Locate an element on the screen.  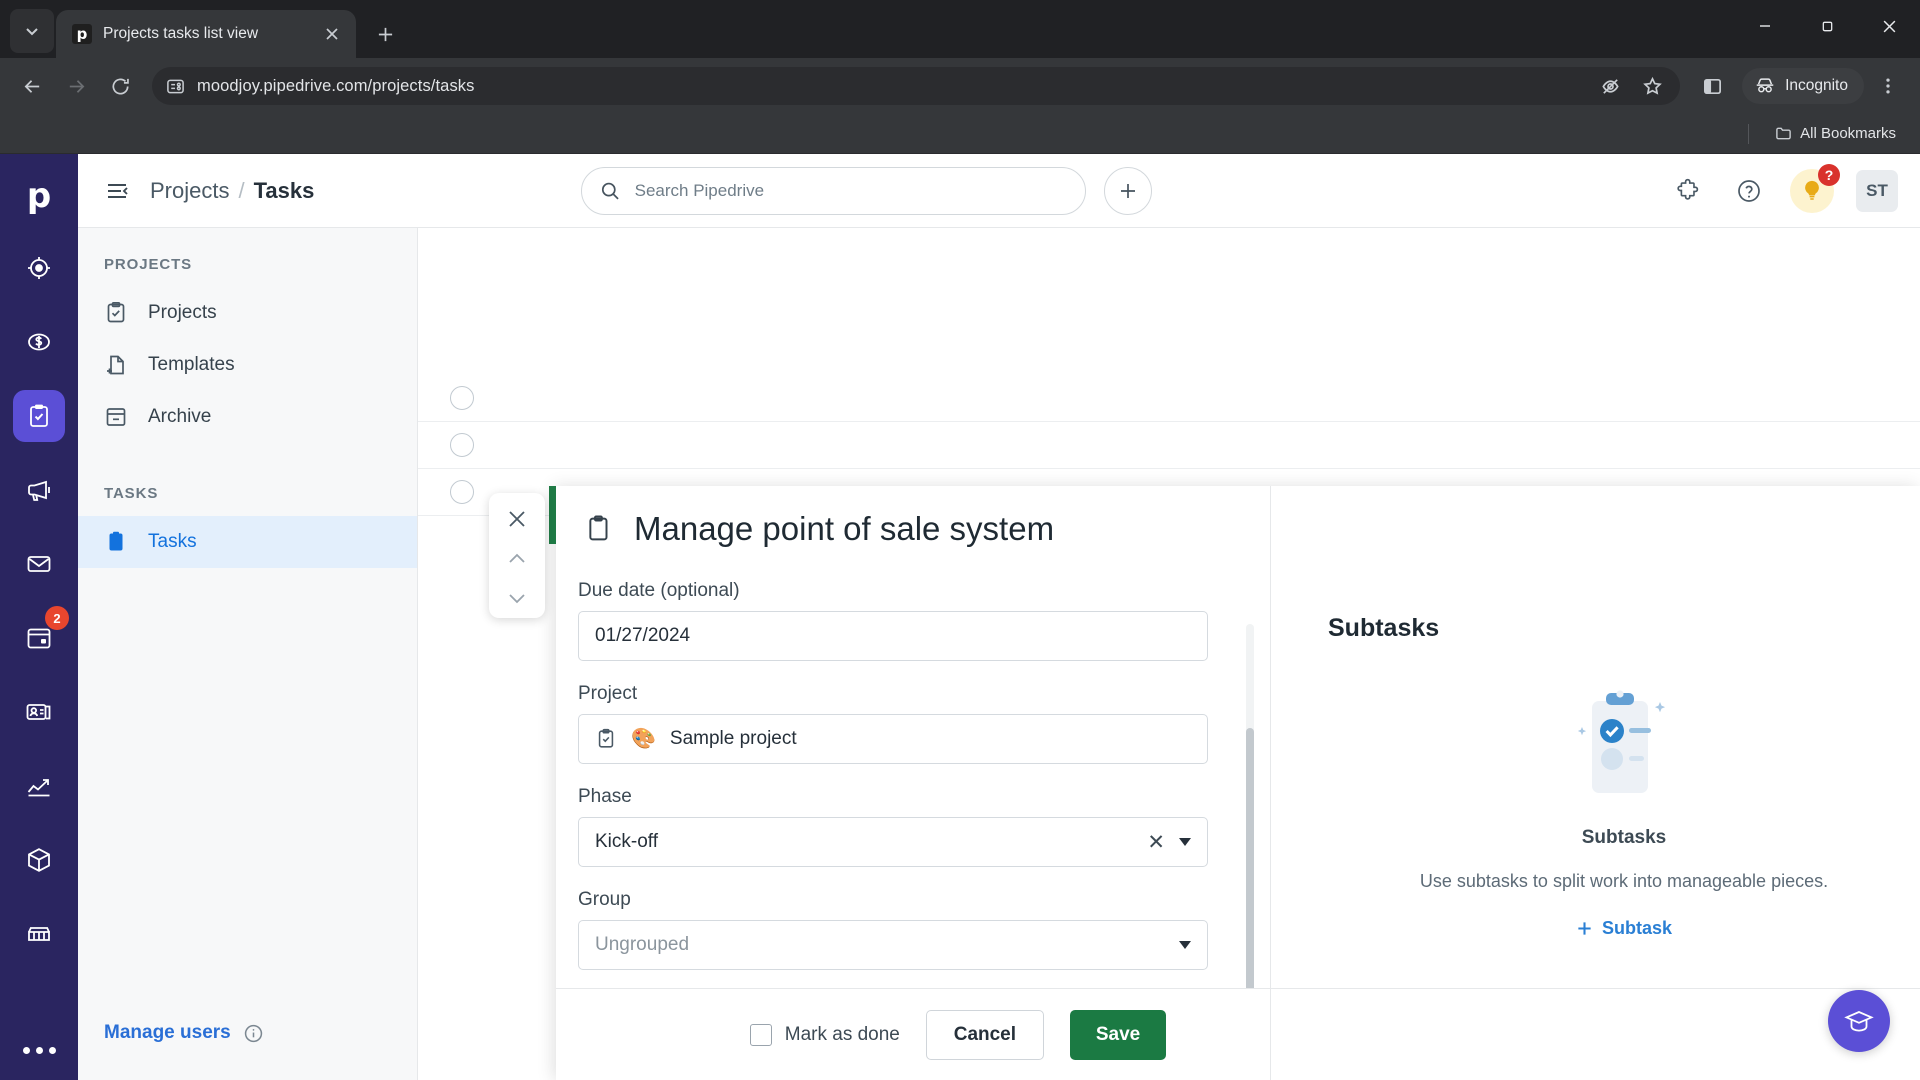
reload-button is located at coordinates (120, 86).